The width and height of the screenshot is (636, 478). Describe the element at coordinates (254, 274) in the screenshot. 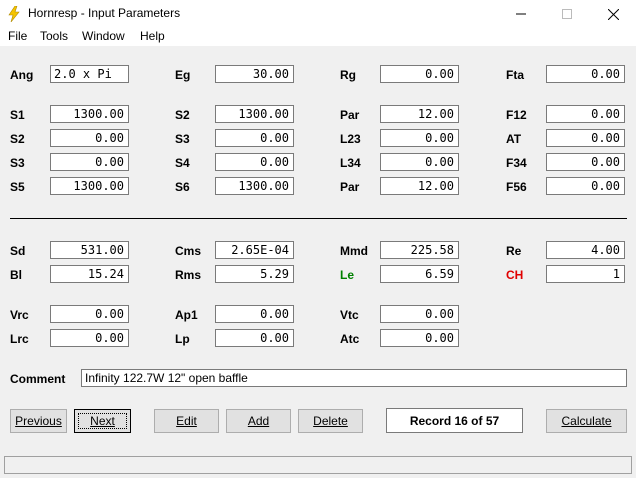

I see `field-rms: 5.29` at that location.